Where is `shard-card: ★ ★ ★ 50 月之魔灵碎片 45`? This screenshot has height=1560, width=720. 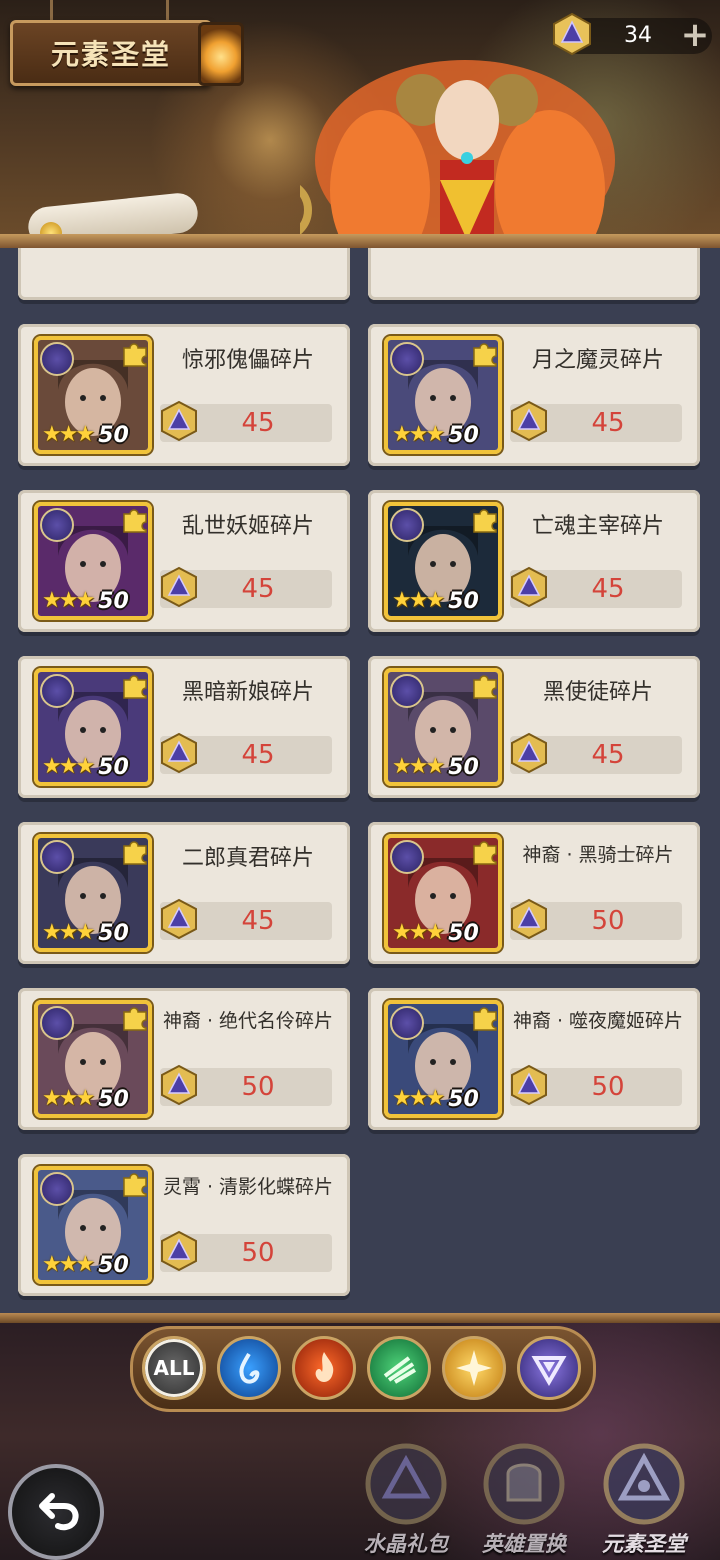 shard-card: ★ ★ ★ 50 月之魔灵碎片 45 is located at coordinates (534, 395).